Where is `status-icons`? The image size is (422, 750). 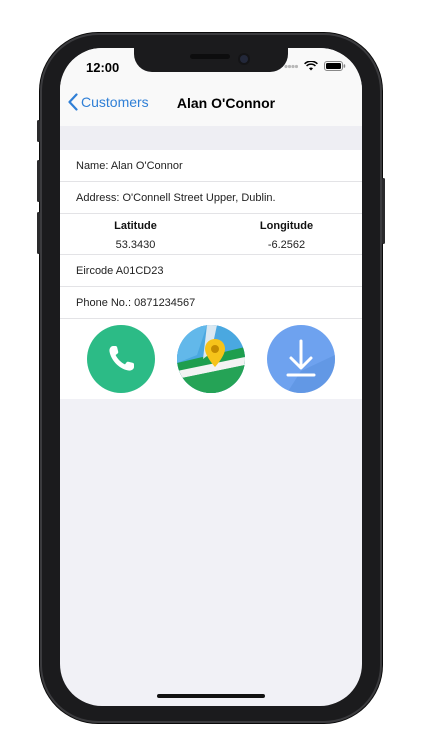 status-icons is located at coordinates (315, 66).